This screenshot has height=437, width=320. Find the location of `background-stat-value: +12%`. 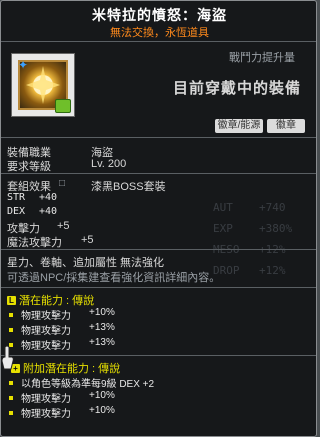

background-stat-value: +12% is located at coordinates (272, 270).